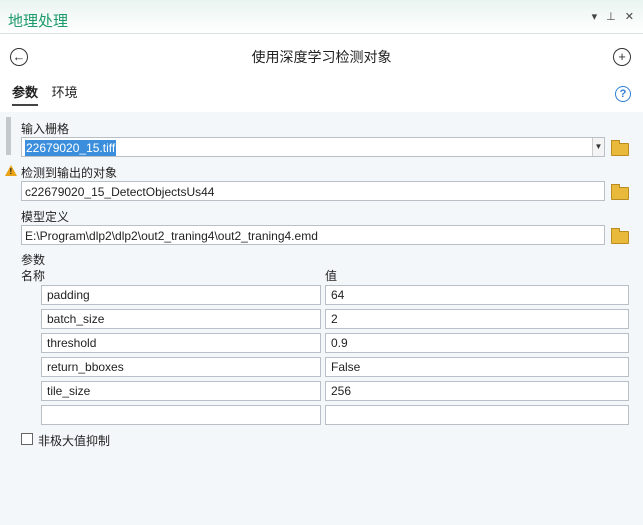 This screenshot has height=525, width=643. I want to click on pane-controls: ▾ ⊥ ✕, so click(614, 16).